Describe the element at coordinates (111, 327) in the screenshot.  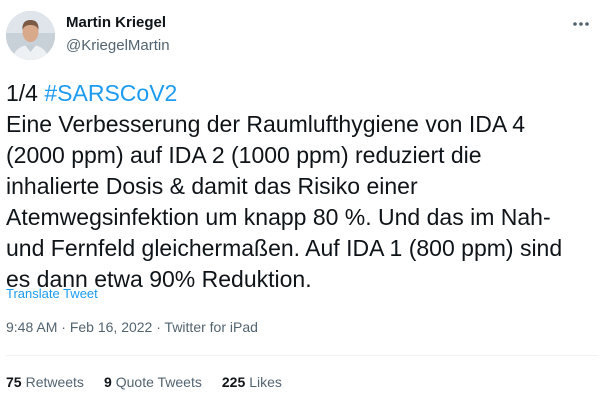
I see `tweet-date: Feb 16, 2022` at that location.